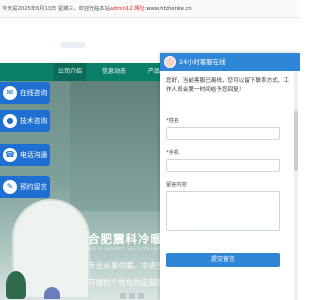  Describe the element at coordinates (34, 155) in the screenshot. I see `phone-label: 电话沟通` at that location.